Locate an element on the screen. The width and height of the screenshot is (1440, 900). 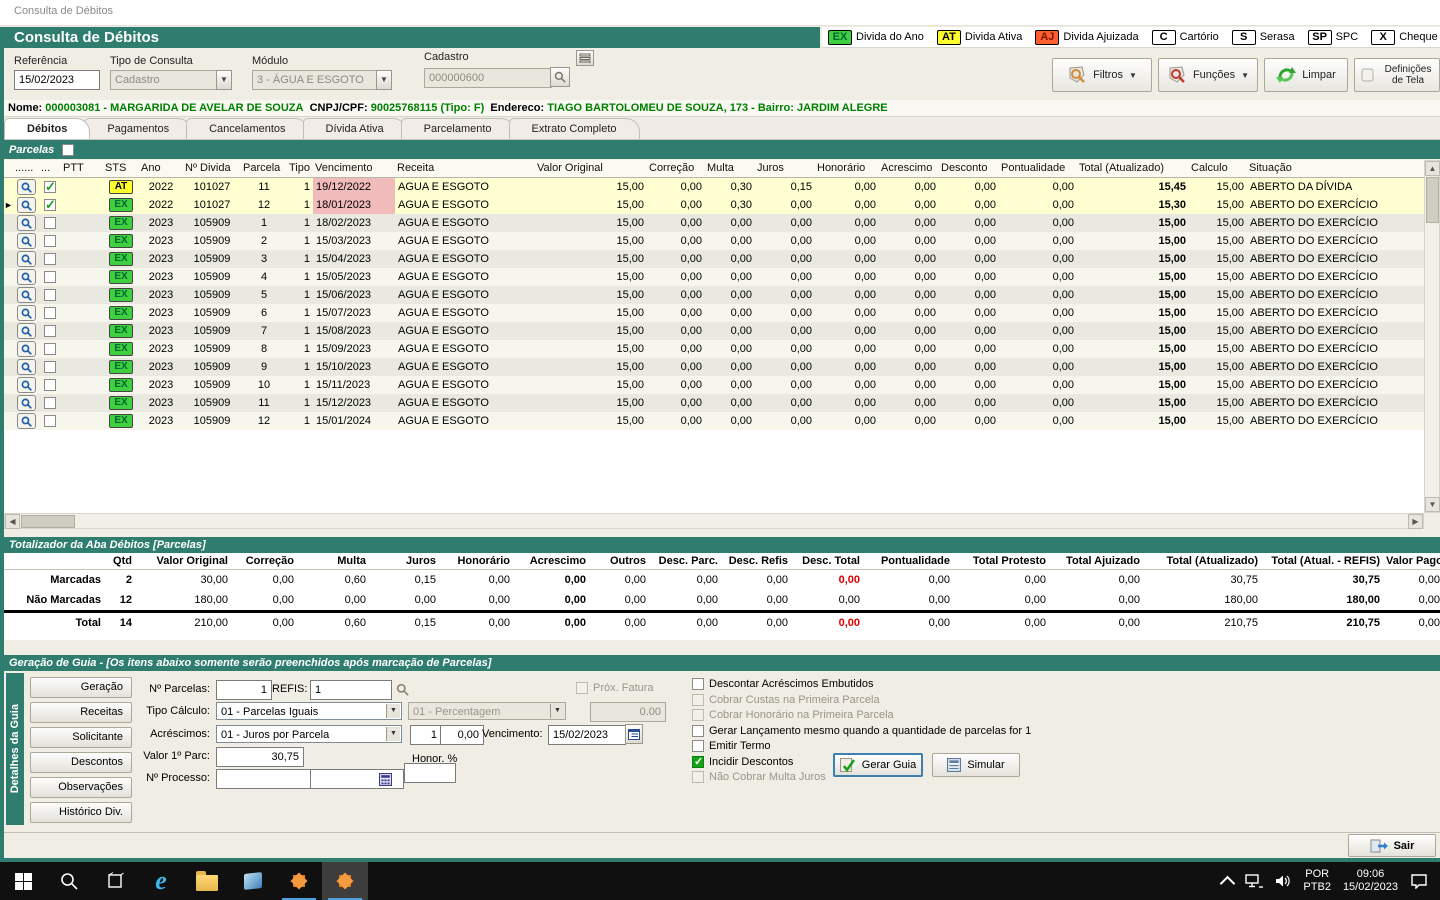
cadastro-search-button is located at coordinates (560, 77).